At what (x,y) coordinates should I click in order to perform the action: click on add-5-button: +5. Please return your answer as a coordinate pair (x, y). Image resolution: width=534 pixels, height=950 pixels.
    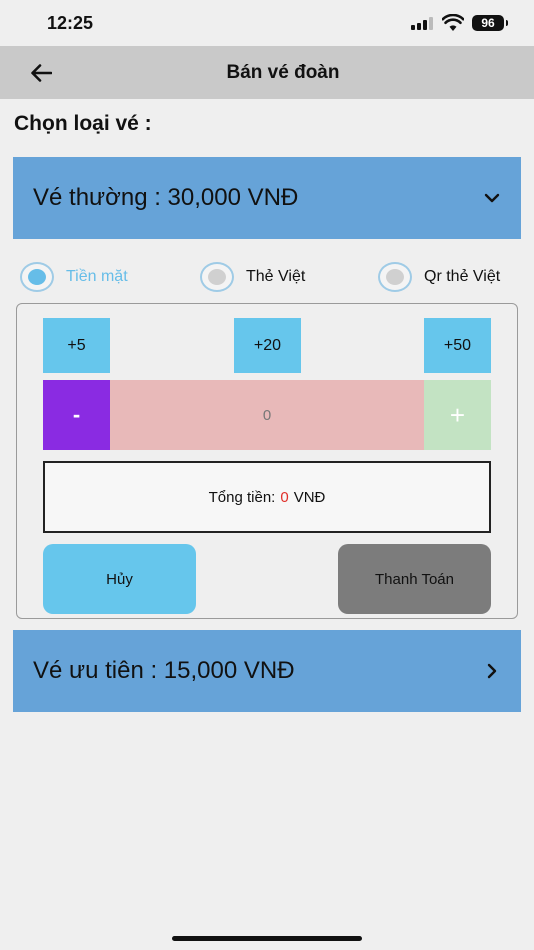
    Looking at the image, I should click on (76, 345).